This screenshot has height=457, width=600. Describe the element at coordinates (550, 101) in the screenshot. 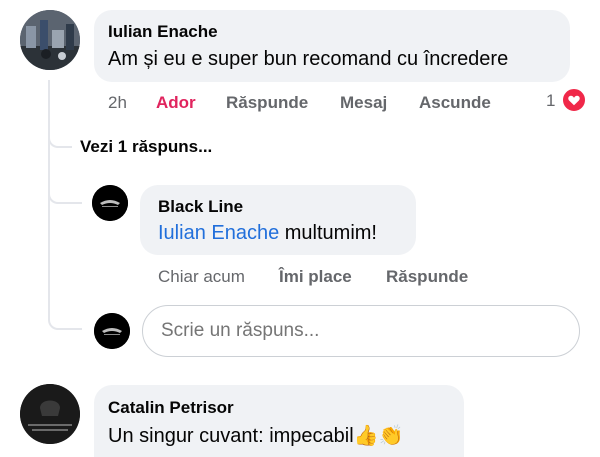

I see `reaction-count: 1` at that location.